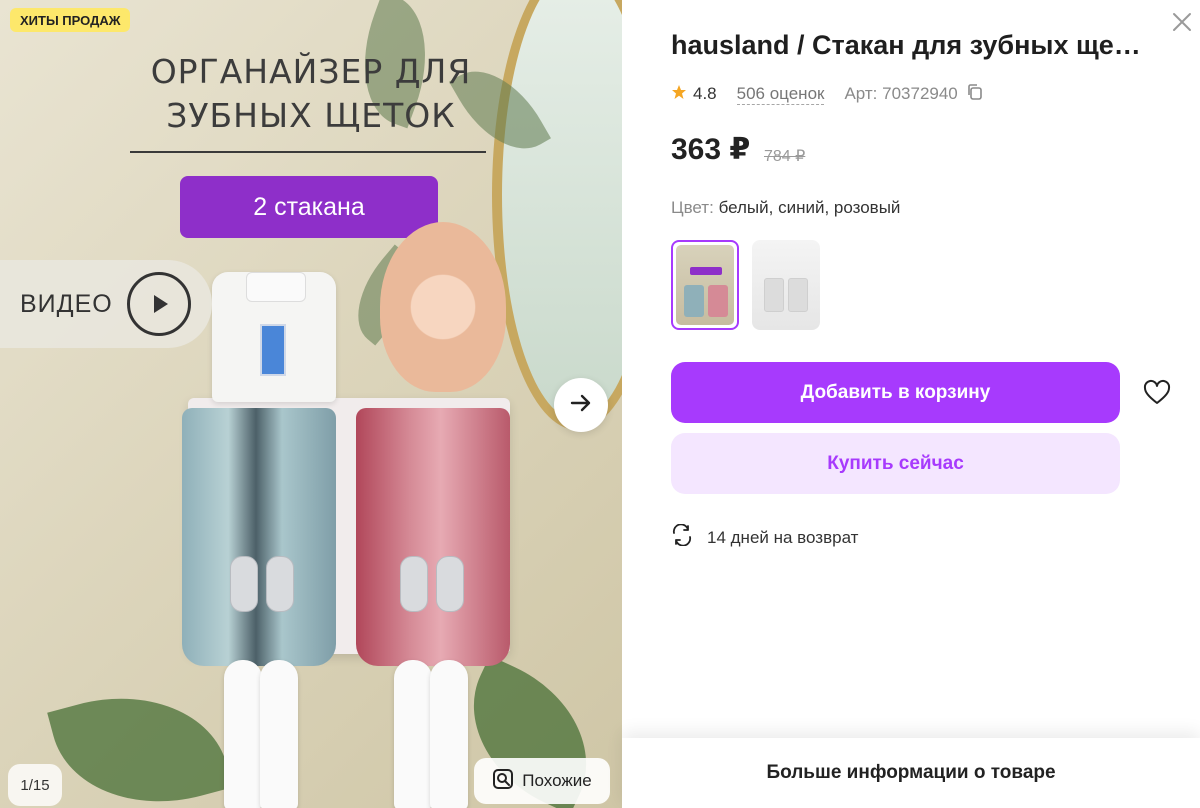  What do you see at coordinates (706, 271) in the screenshot?
I see `thumbnail-pill` at bounding box center [706, 271].